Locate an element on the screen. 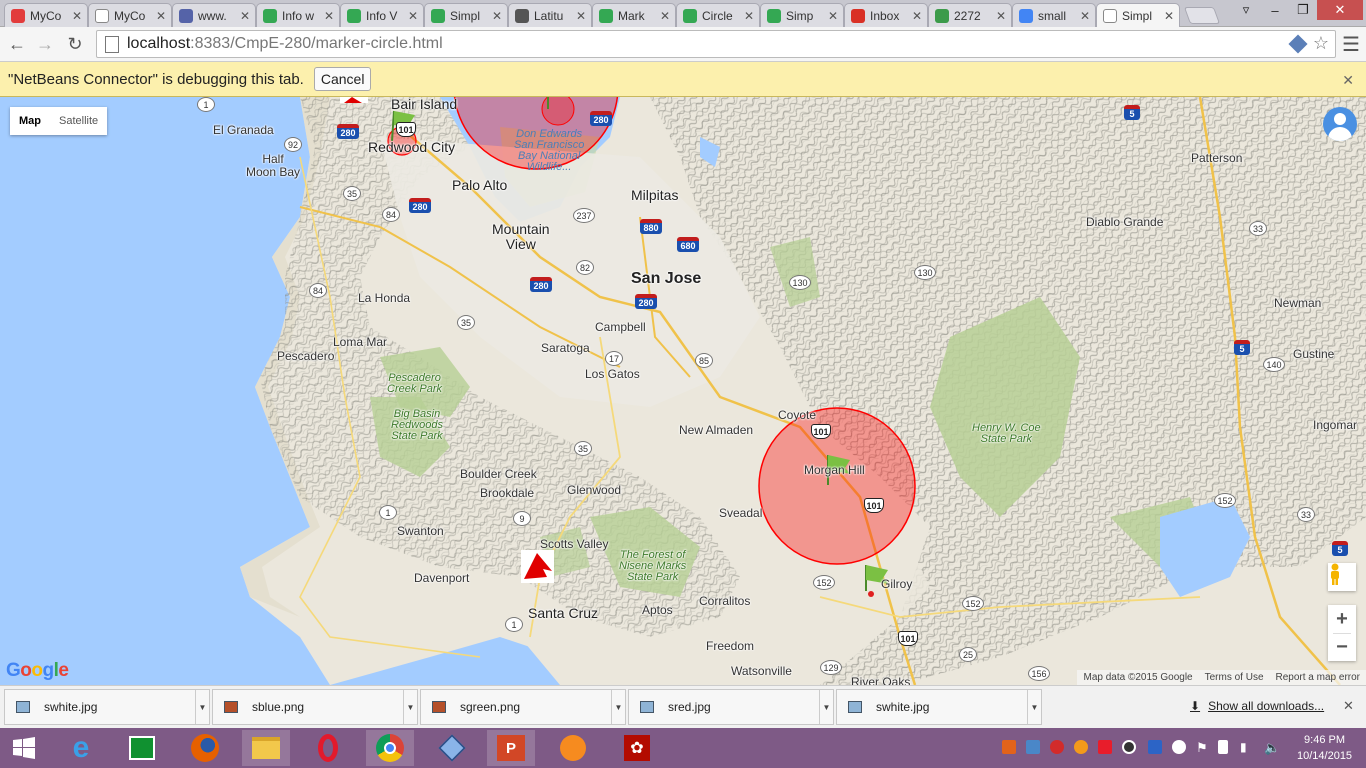 Image resolution: width=1366 pixels, height=768 pixels. browser-tab: Mark ✕ is located at coordinates (634, 15).